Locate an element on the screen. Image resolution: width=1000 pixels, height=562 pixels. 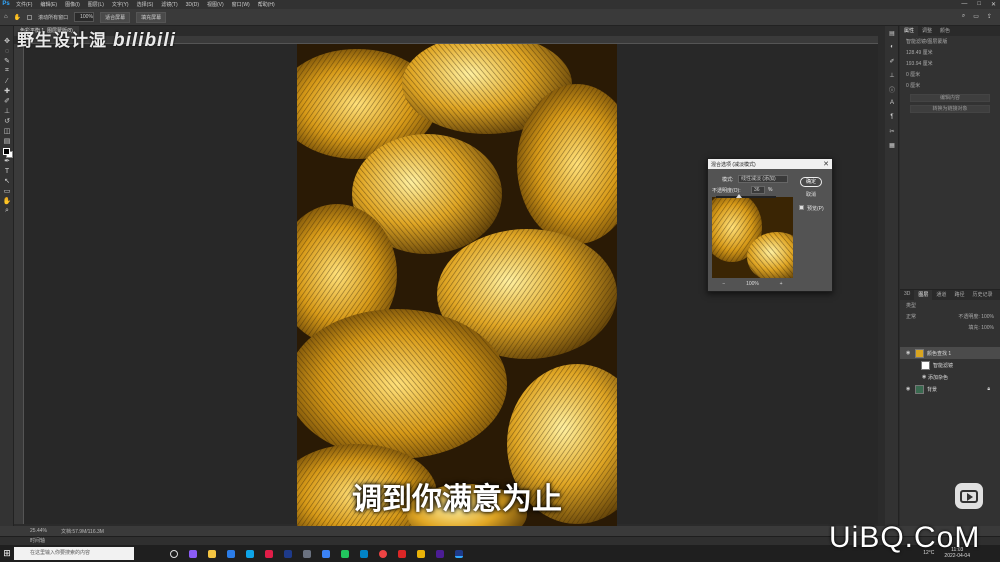
layer-row: ◉ 颜色查找 1 is located at coordinates (950, 353).